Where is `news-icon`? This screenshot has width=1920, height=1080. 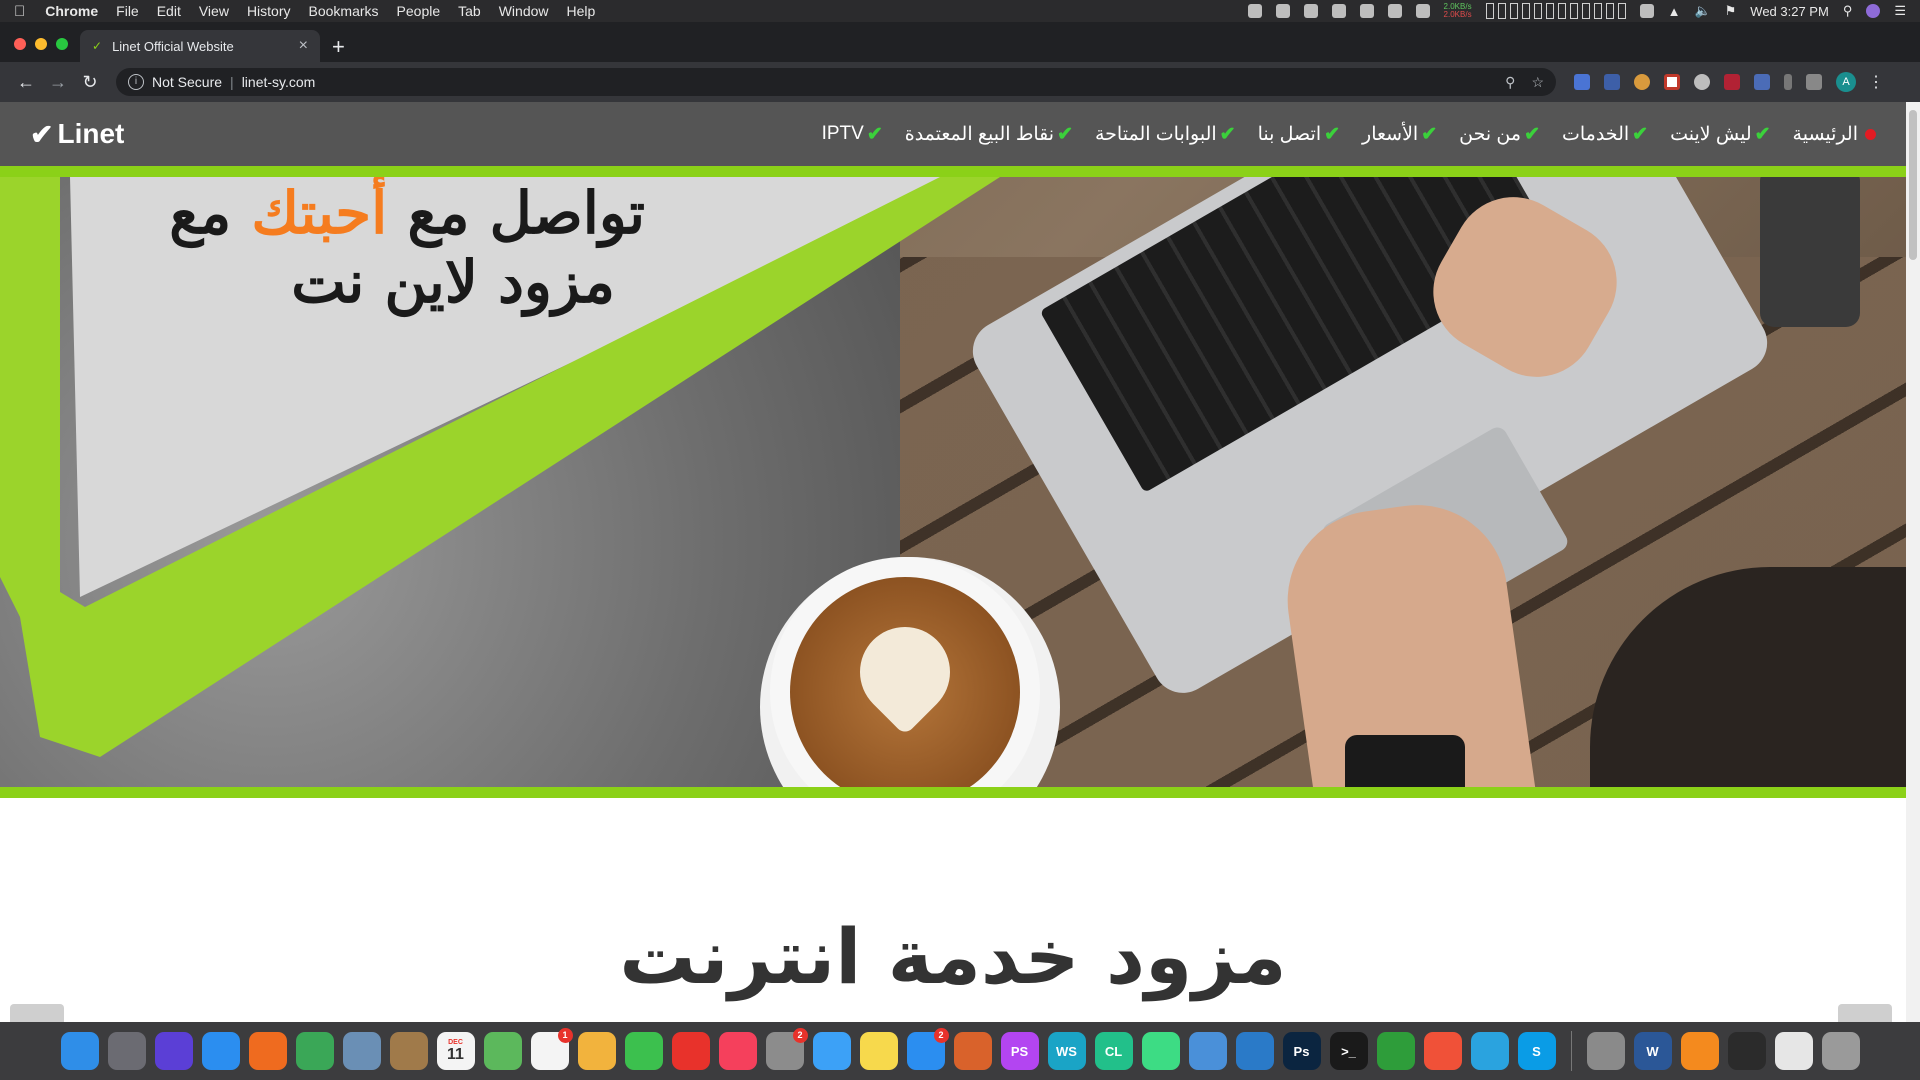 news-icon is located at coordinates (690, 1051).